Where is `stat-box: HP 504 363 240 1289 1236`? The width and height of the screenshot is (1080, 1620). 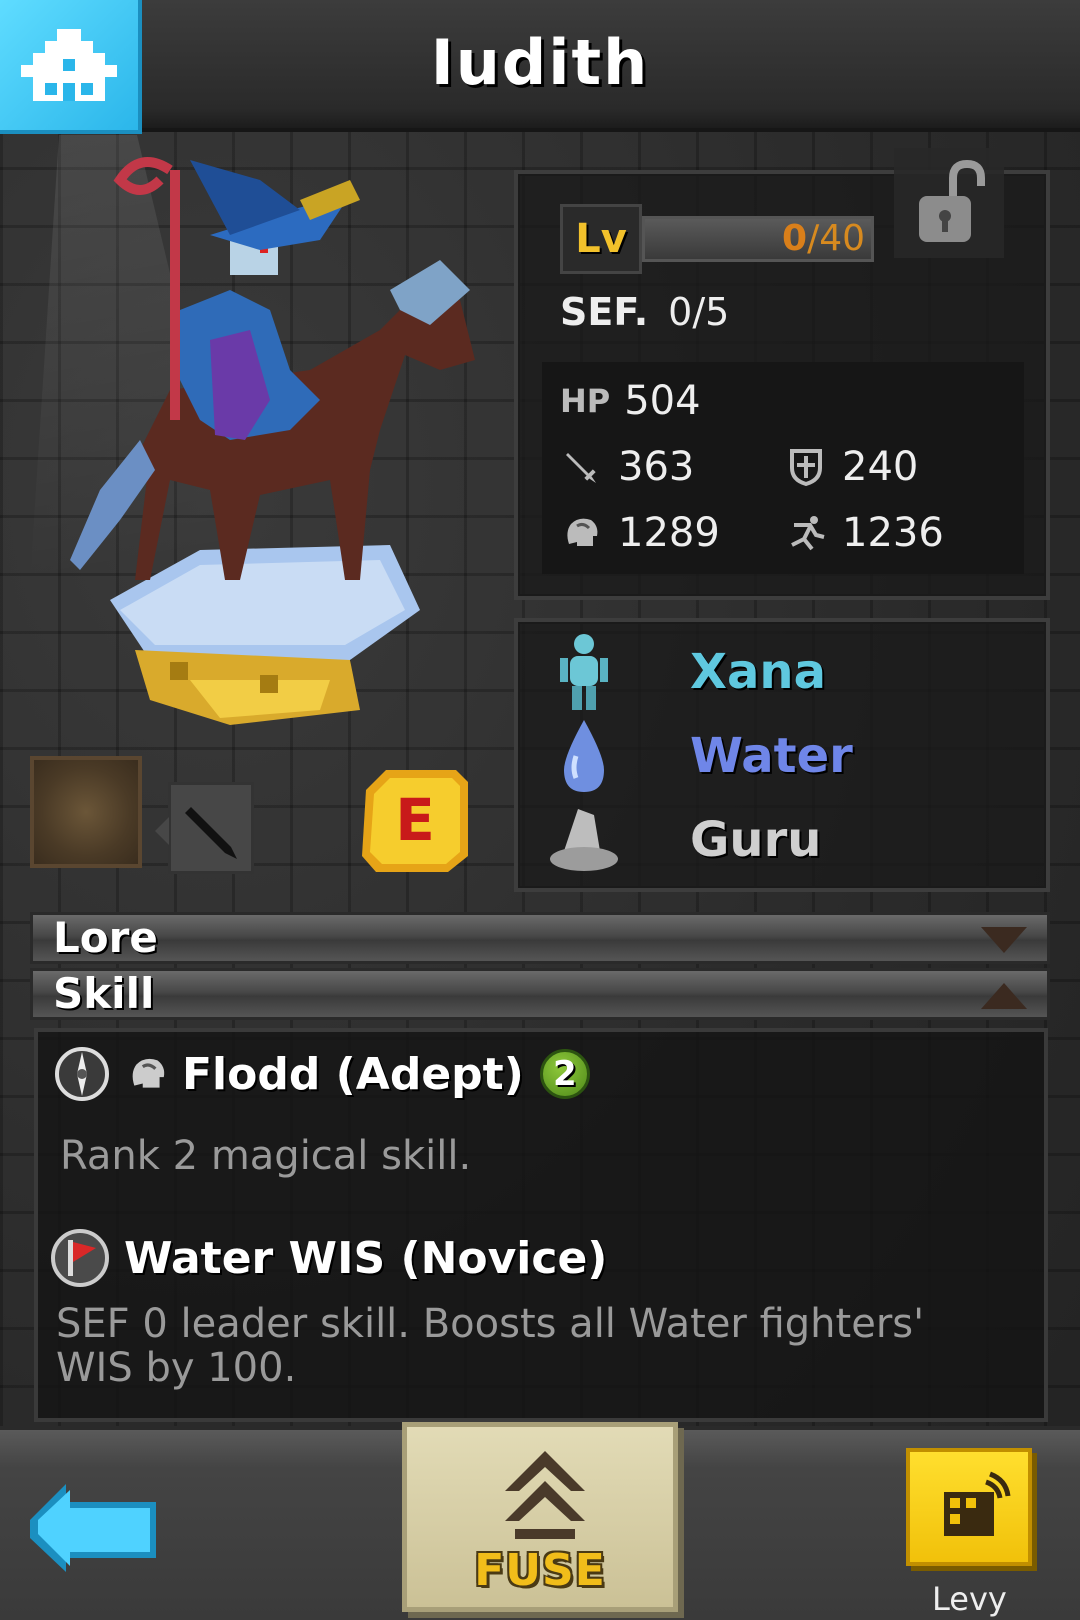
stat-box: HP 504 363 240 1289 1236 is located at coordinates (783, 468).